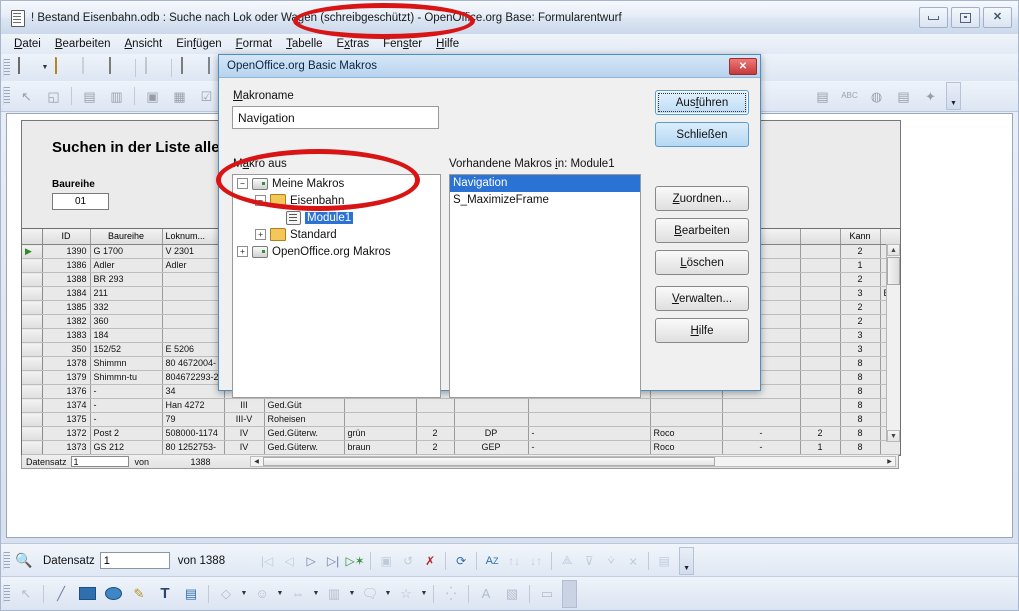 Image resolution: width=1019 pixels, height=611 pixels. I want to click on points-icon: ⁛, so click(451, 594).